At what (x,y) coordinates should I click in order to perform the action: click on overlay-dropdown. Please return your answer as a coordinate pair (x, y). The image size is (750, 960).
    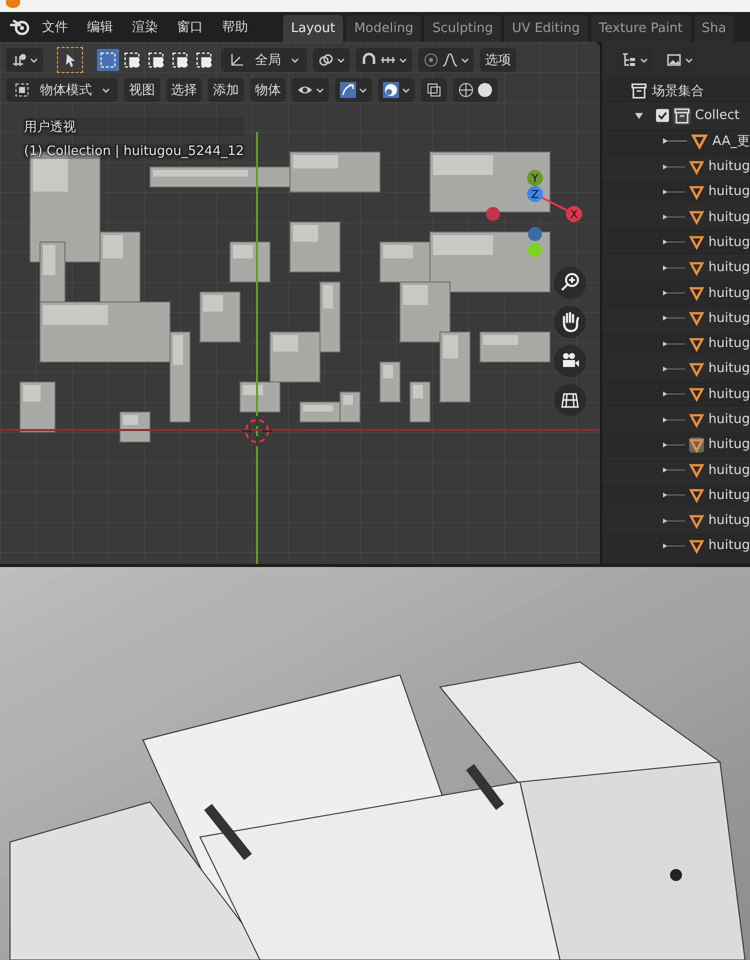
    Looking at the image, I should click on (396, 90).